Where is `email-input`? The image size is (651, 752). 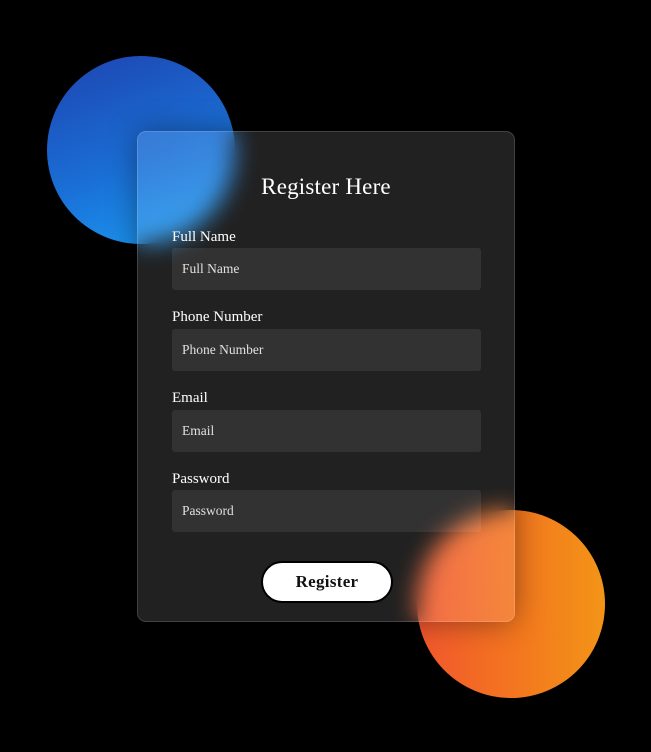
email-input is located at coordinates (326, 431).